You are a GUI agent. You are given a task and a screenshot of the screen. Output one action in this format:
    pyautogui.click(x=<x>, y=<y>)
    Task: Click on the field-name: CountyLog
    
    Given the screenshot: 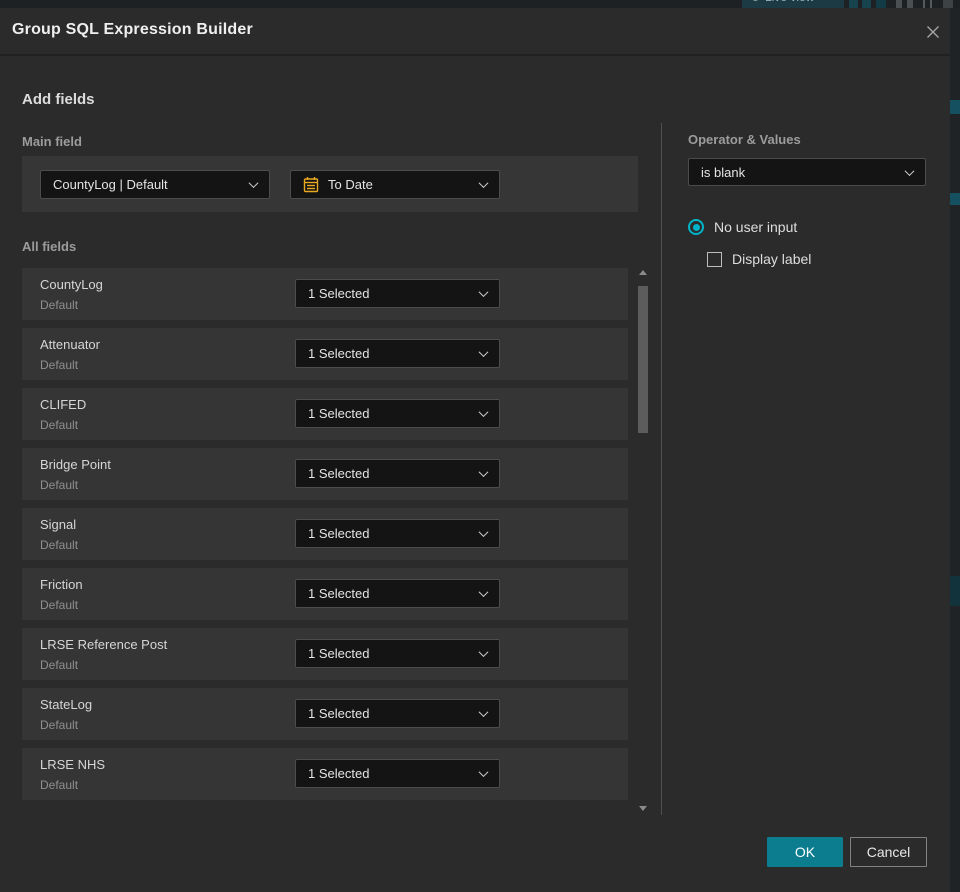 What is the action you would take?
    pyautogui.click(x=71, y=284)
    